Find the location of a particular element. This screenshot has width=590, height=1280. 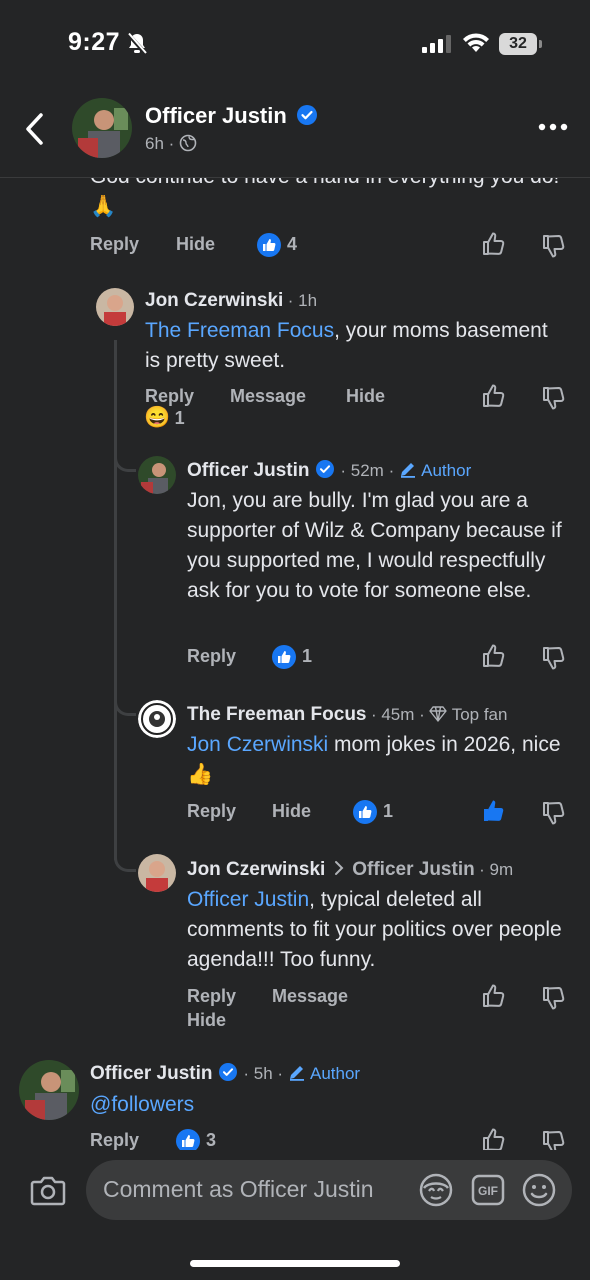

more-options-icon is located at coordinates (553, 127).